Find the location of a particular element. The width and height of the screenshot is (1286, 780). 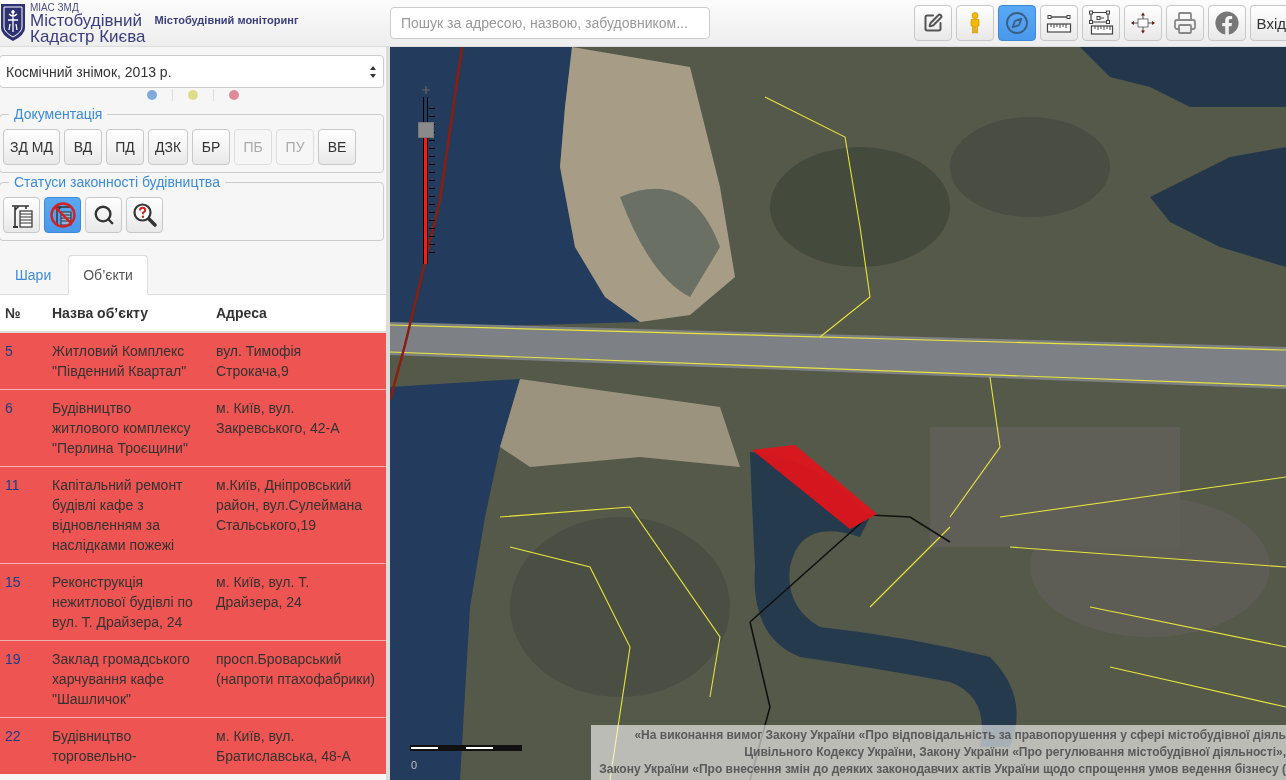

object-number-link: 11 is located at coordinates (12, 485).